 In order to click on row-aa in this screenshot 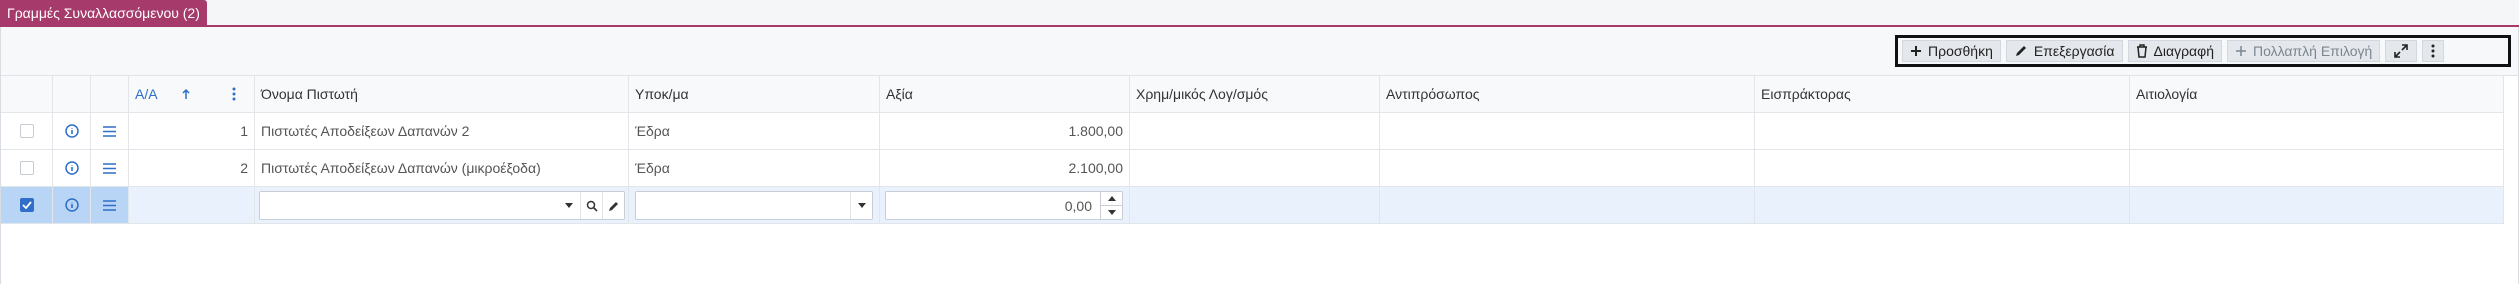, I will do `click(192, 205)`.